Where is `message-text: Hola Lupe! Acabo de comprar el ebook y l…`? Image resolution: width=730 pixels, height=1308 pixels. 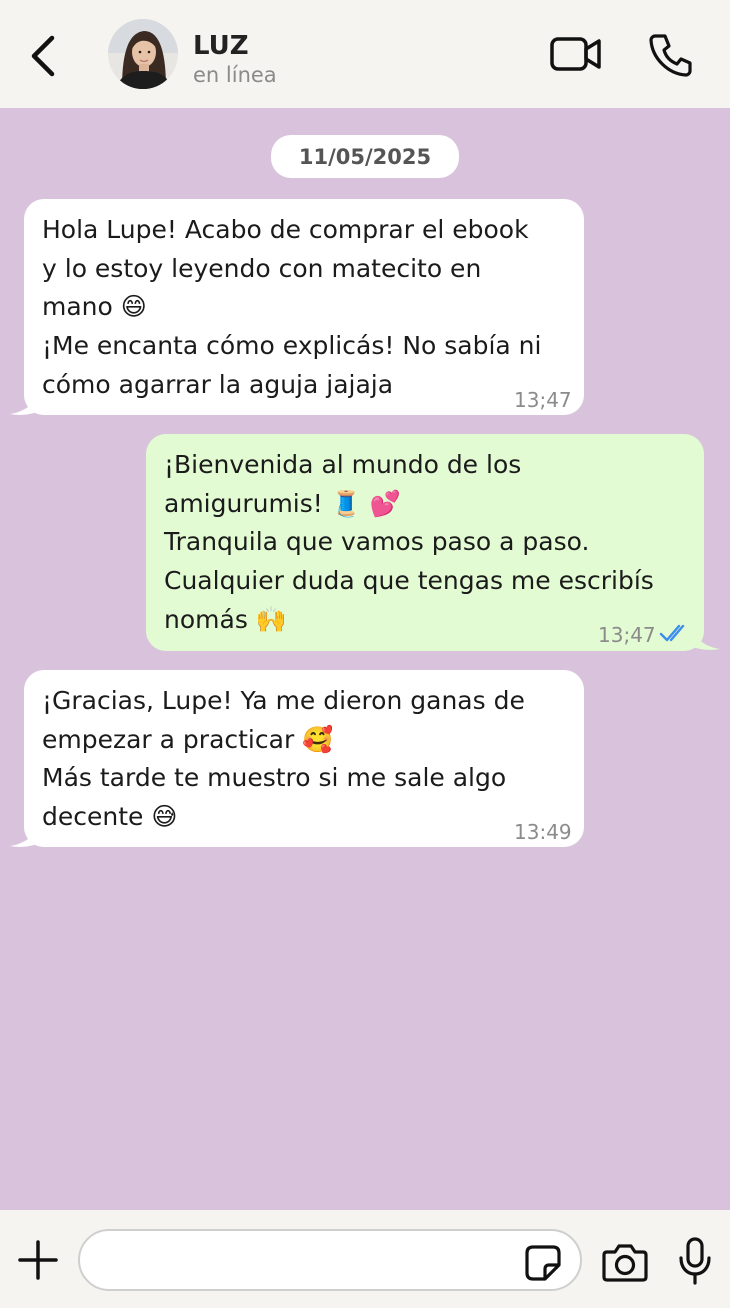
message-text: Hola Lupe! Acabo de comprar el ebook y l… is located at coordinates (292, 307).